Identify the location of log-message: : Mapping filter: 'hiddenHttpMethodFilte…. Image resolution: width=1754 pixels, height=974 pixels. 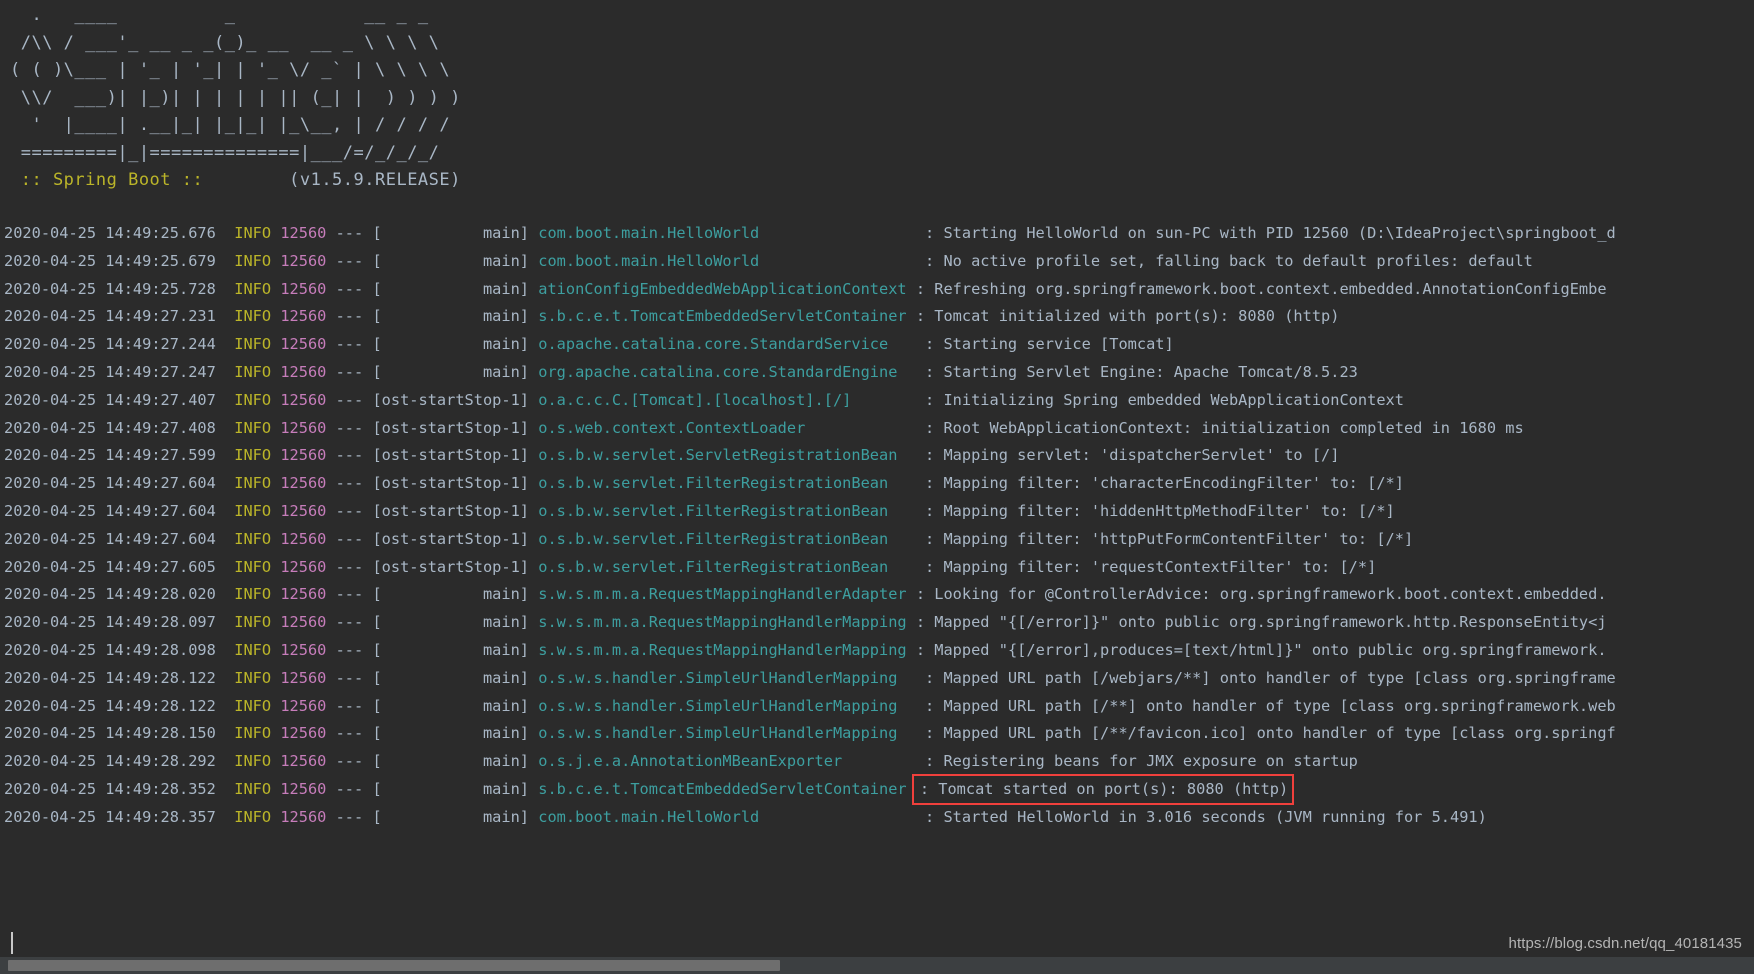
(1160, 510).